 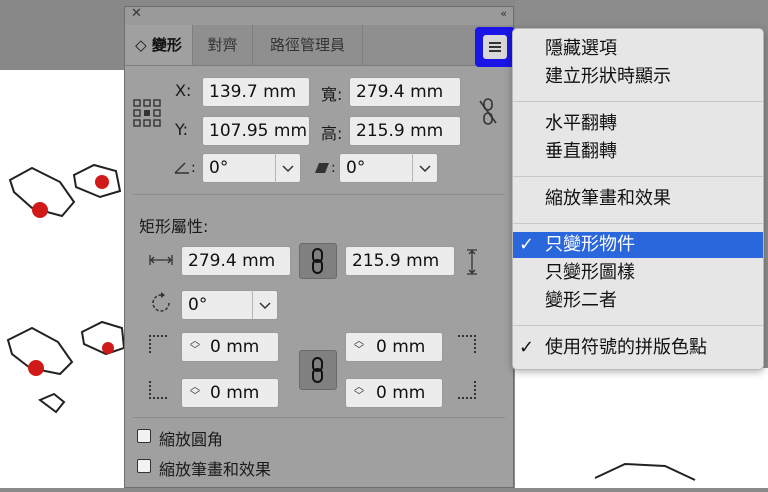 What do you see at coordinates (144, 466) in the screenshot?
I see `scale-strokes-checkbox` at bounding box center [144, 466].